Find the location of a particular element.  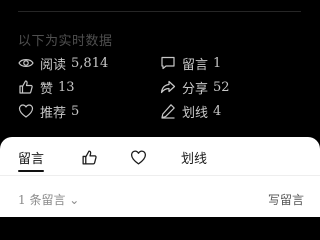

stat-likes-label: 赞 is located at coordinates (47, 89).